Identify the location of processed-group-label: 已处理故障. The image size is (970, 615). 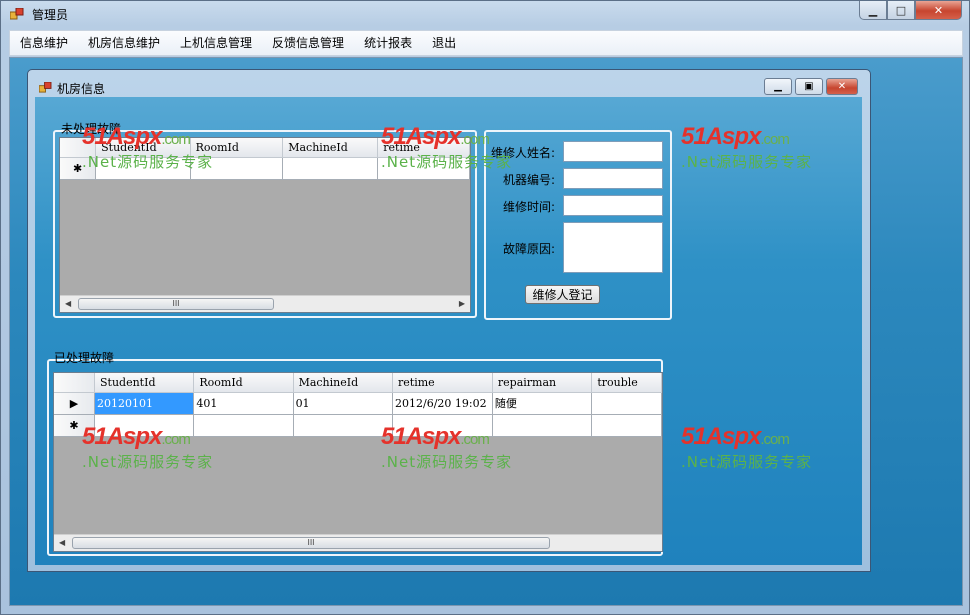
(84, 358).